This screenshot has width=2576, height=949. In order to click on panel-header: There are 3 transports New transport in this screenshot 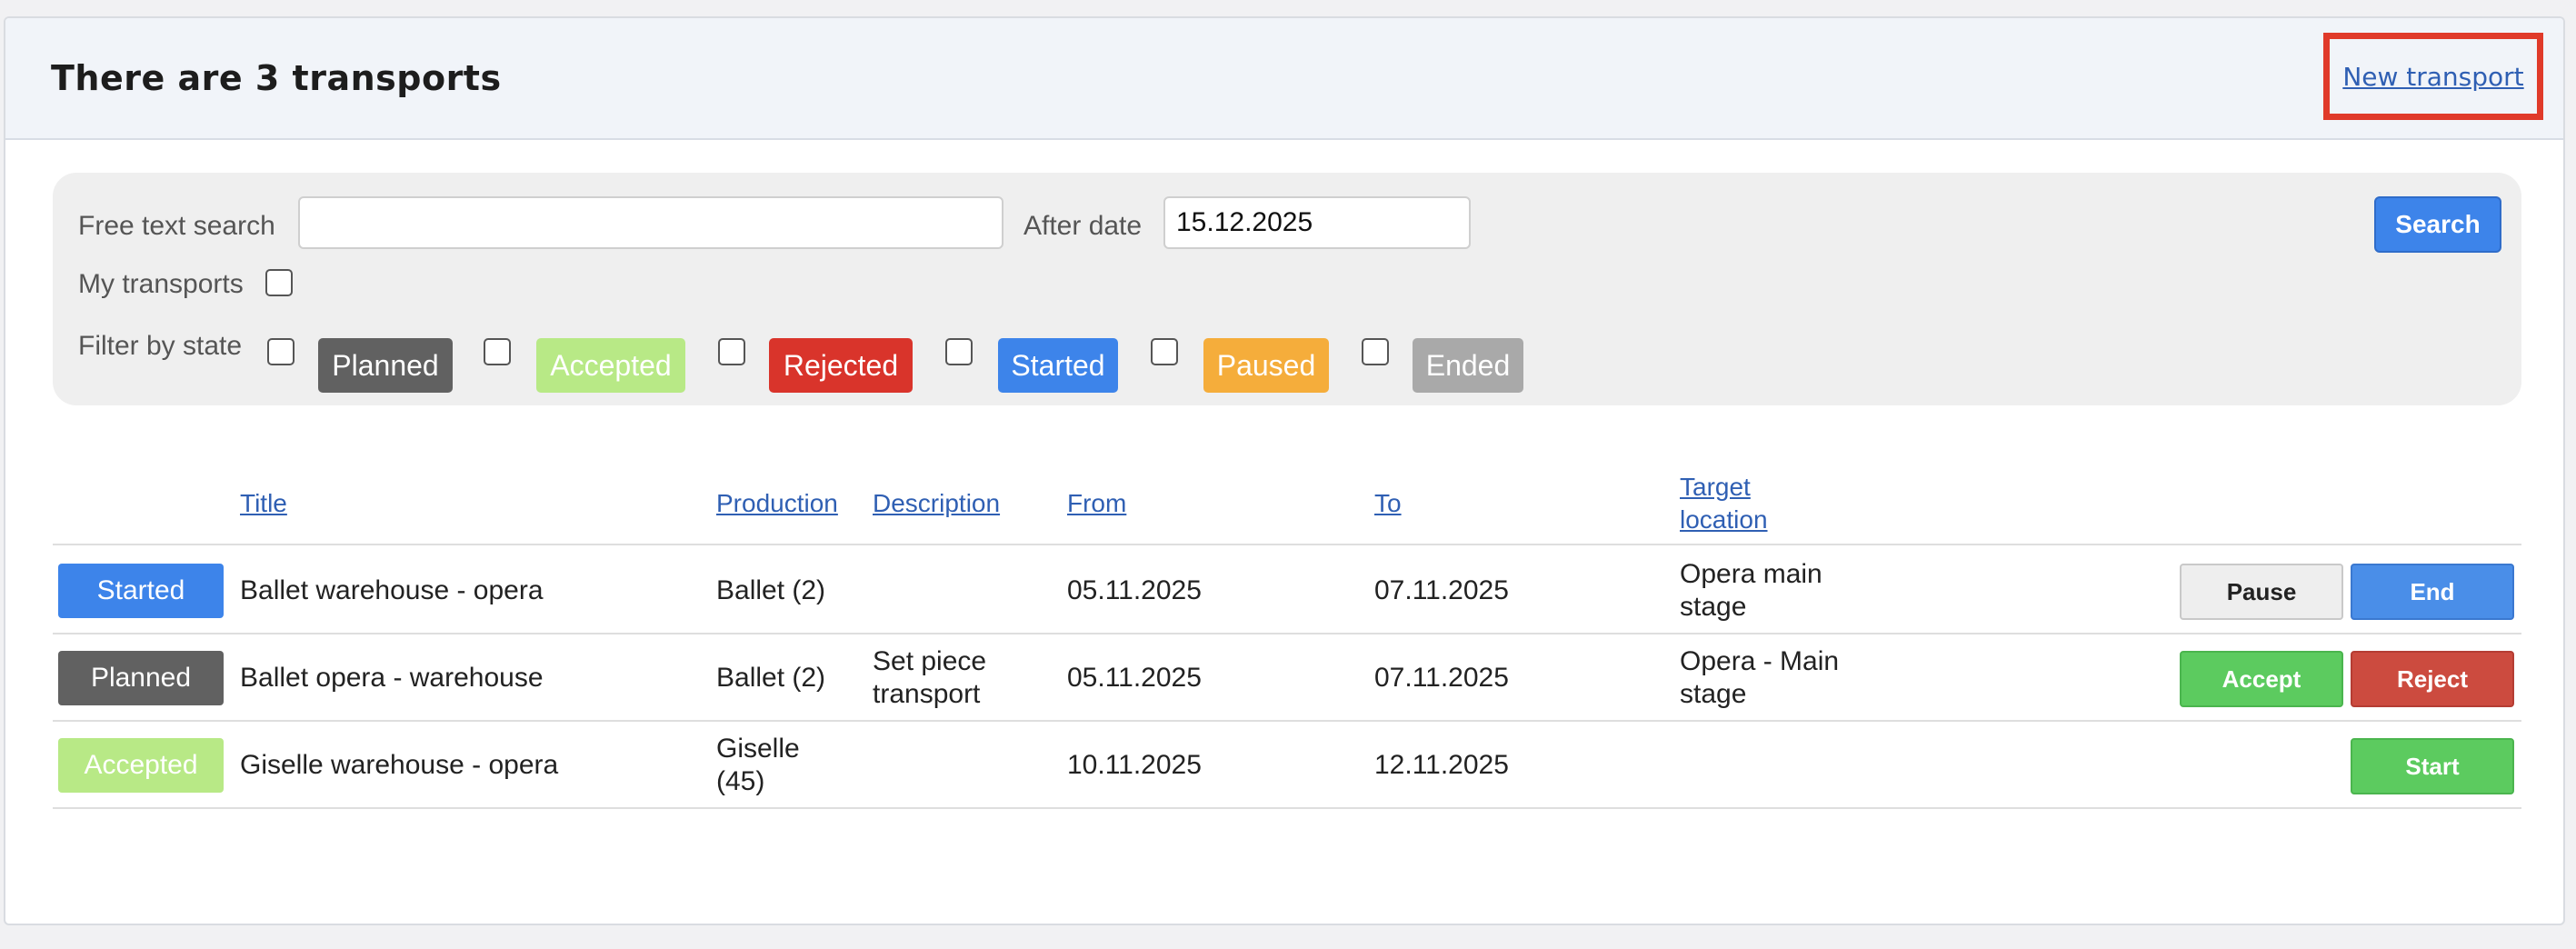, I will do `click(1284, 79)`.